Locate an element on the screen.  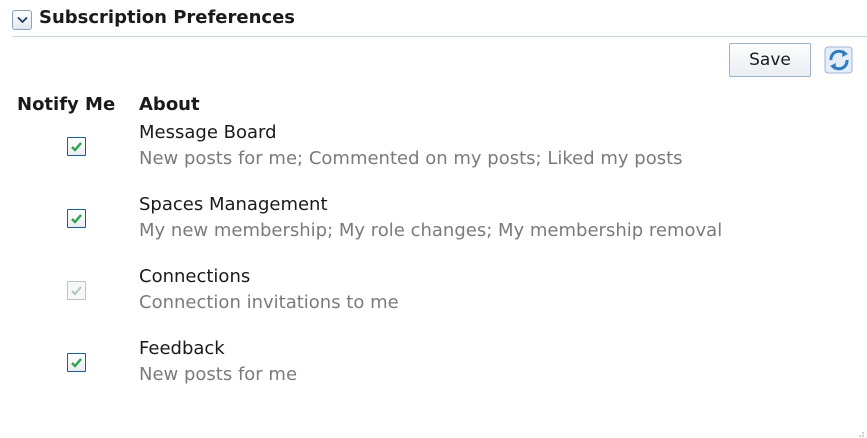
notify-checkbox-message-board is located at coordinates (76, 146).